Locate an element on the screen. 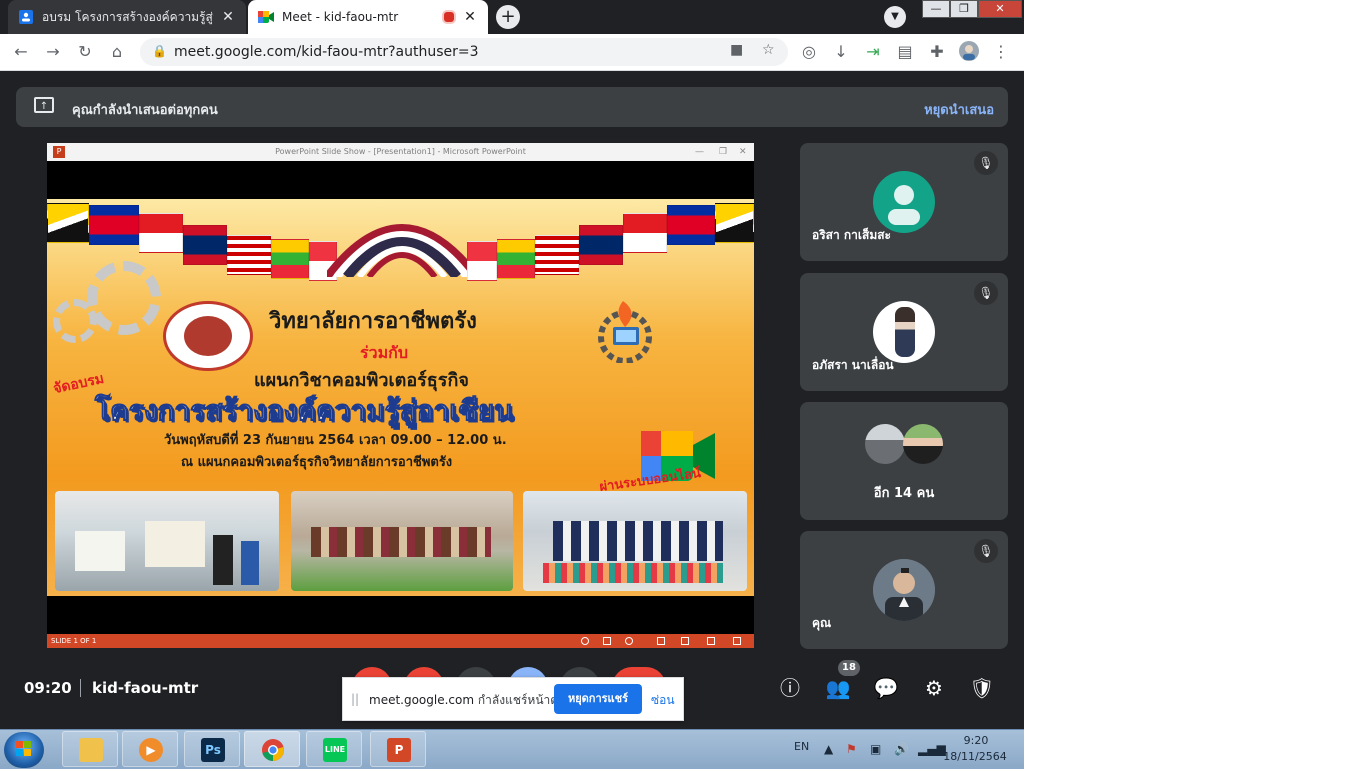  college-seal-logo is located at coordinates (208, 336).